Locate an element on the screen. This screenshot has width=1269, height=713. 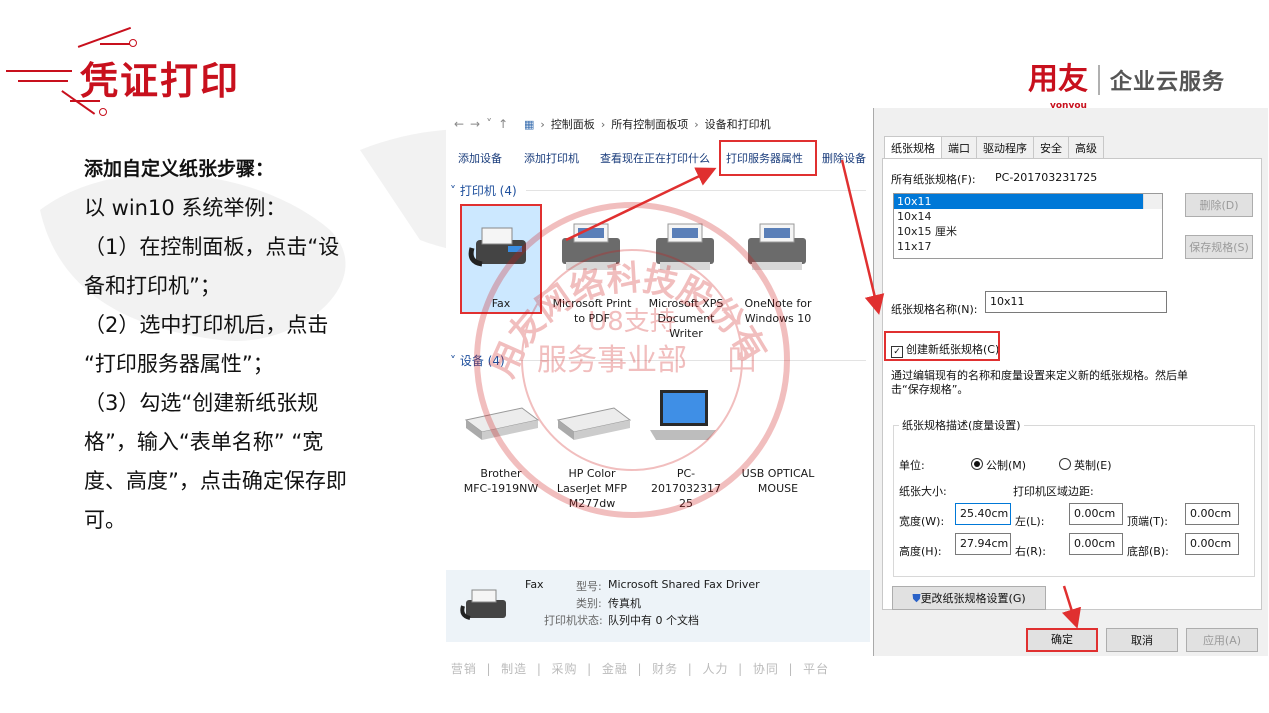
footer-nav: 营销 | 制造 | 采购 | 金融 | 财务 | 人力 | 协同 | 平台 is located at coordinates (640, 669).